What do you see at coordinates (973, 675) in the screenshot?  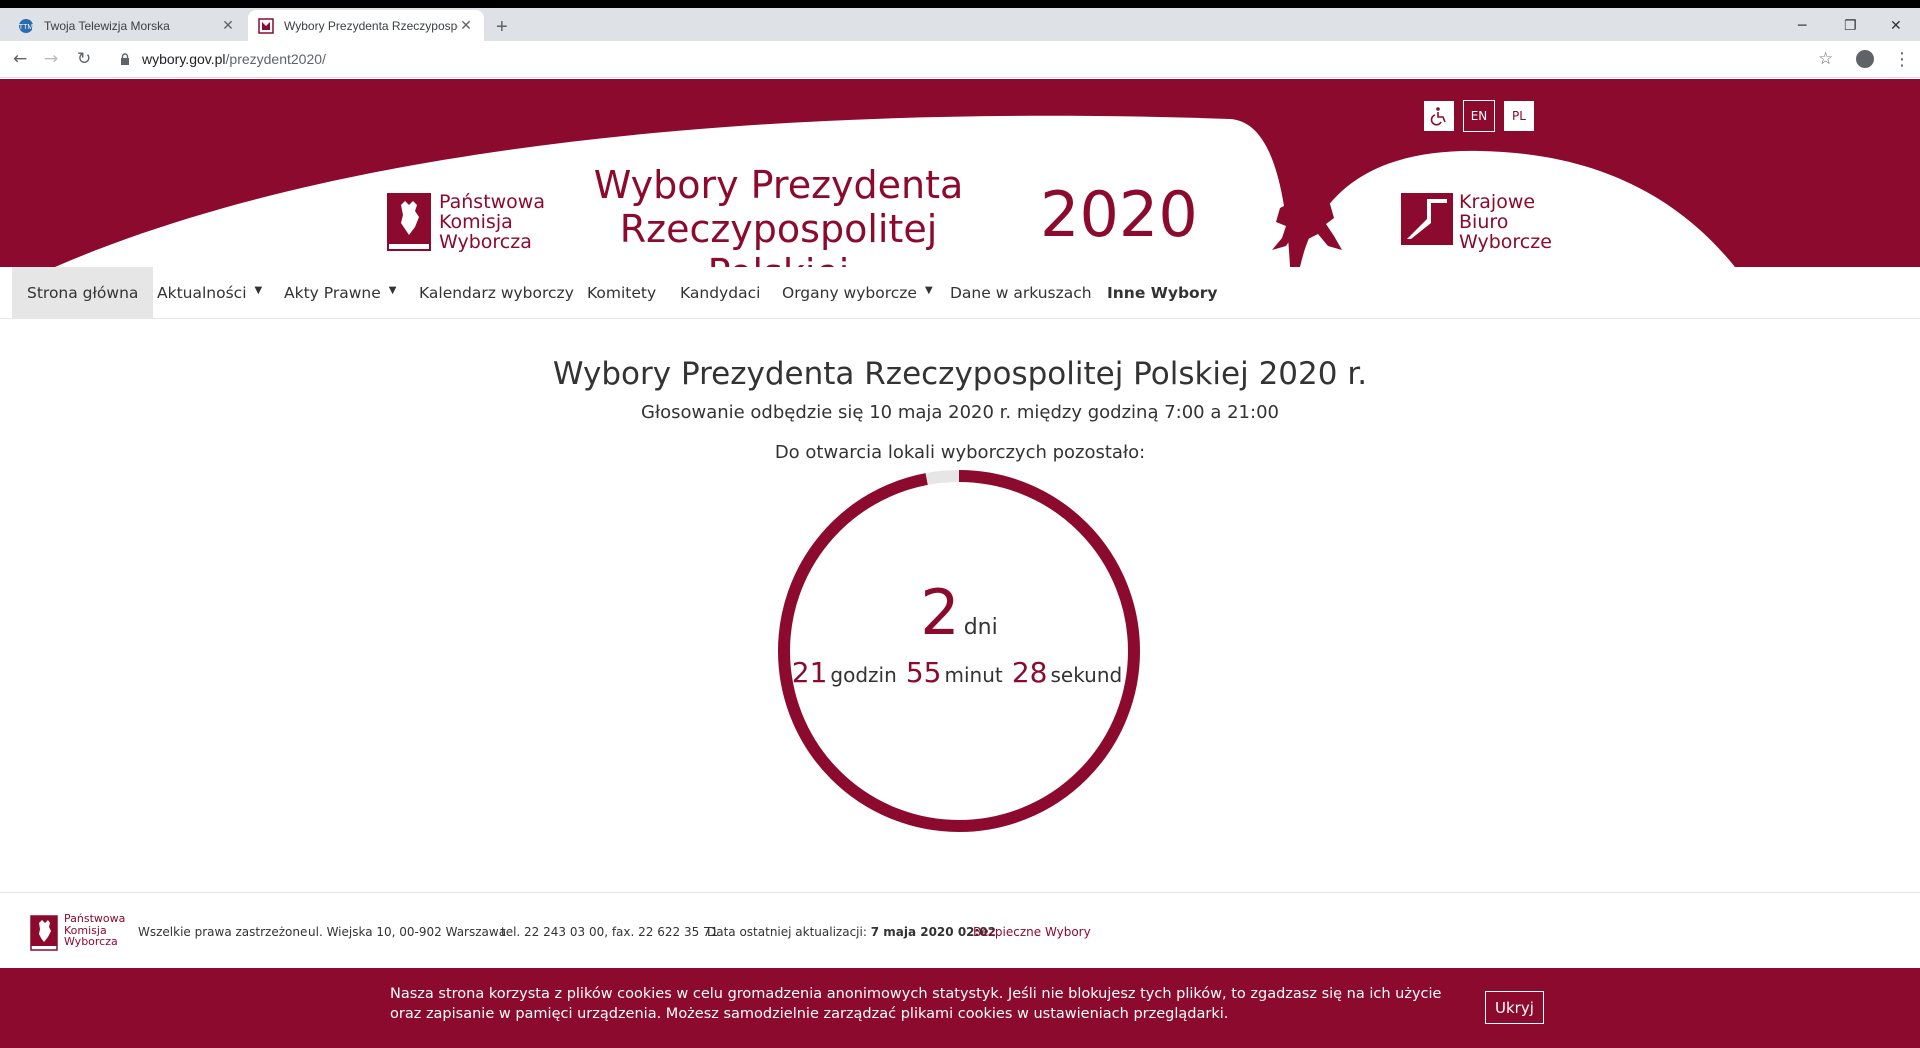 I see `minutes-label: minut` at bounding box center [973, 675].